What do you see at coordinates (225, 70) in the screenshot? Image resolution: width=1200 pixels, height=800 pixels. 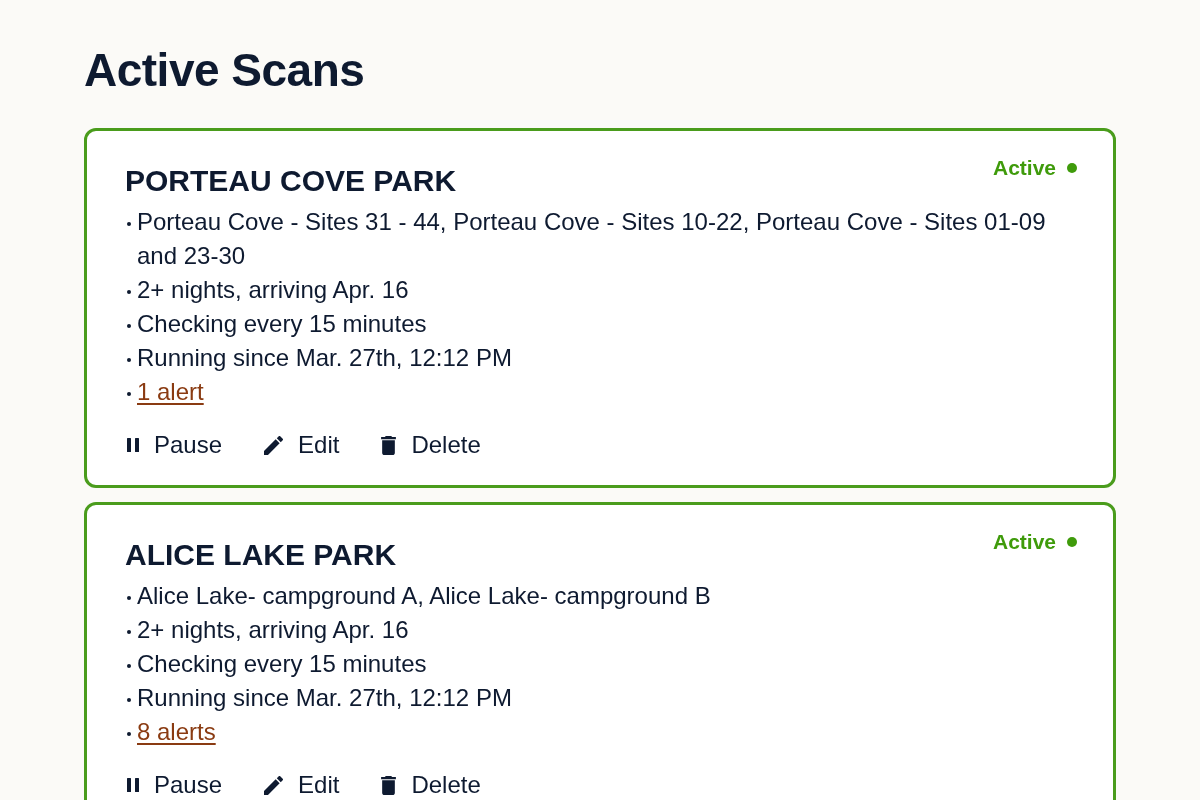 I see `page-title: Active Scans` at bounding box center [225, 70].